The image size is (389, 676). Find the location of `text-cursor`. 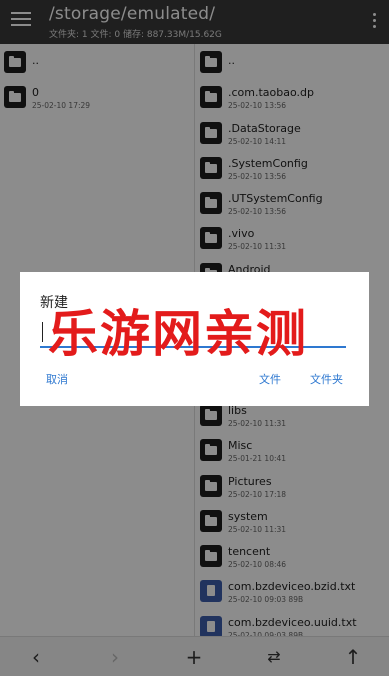

text-cursor is located at coordinates (42, 332).